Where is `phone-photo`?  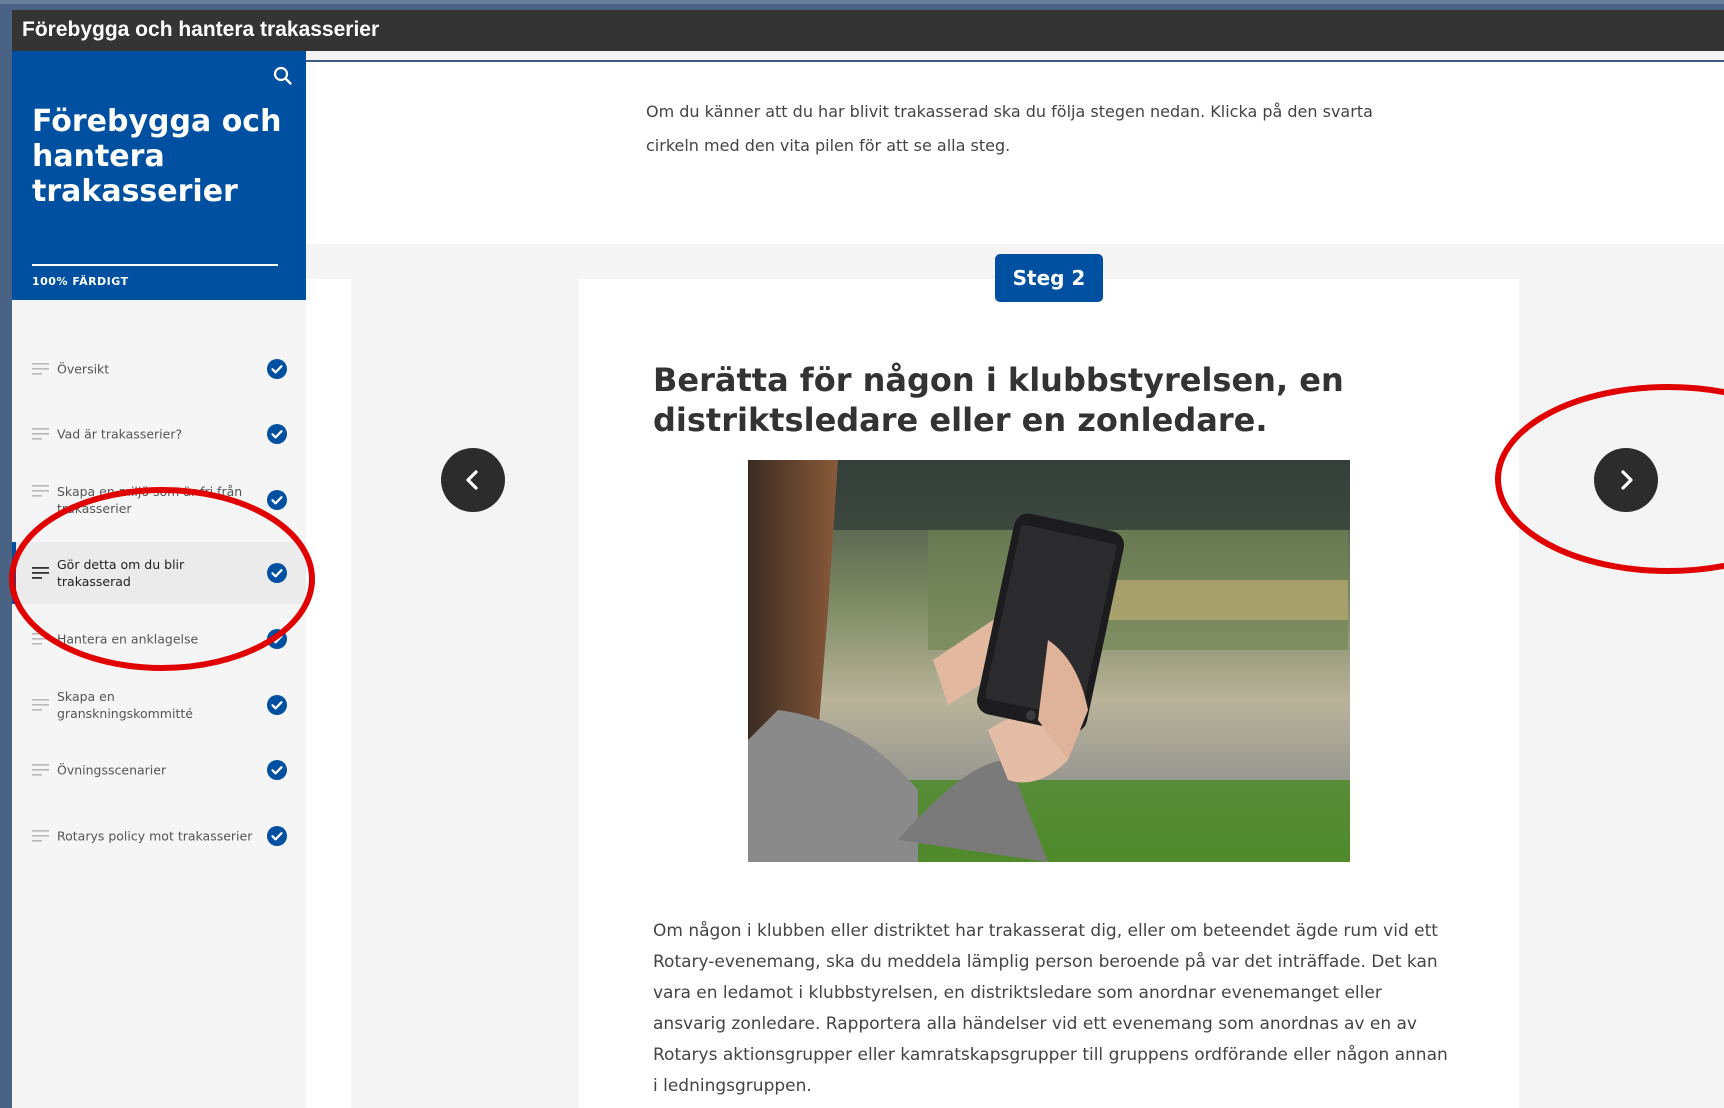 phone-photo is located at coordinates (1049, 661).